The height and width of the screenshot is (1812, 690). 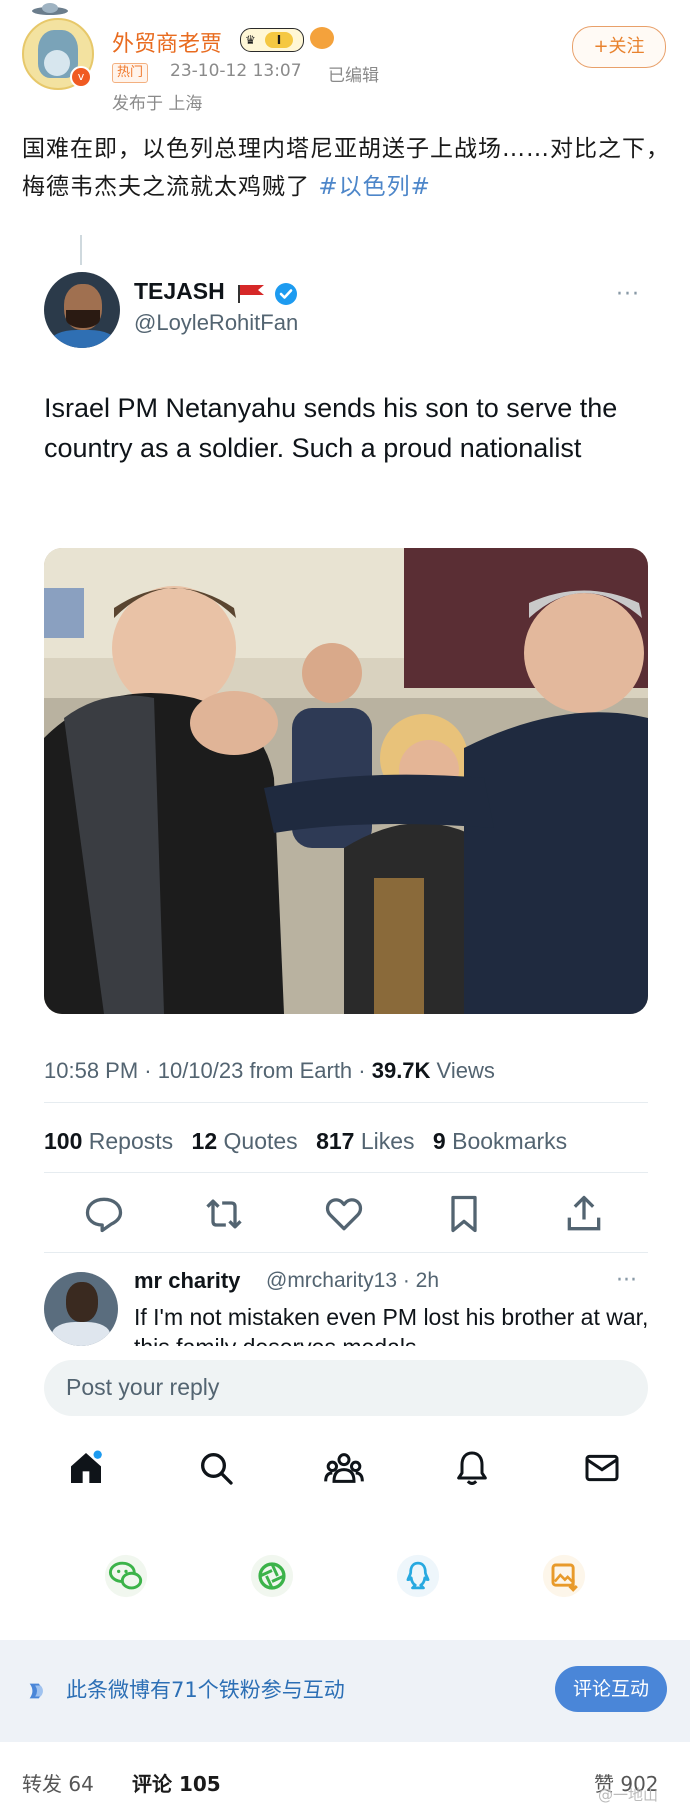 I want to click on tab-repost: 转发 64, so click(x=58, y=1782).